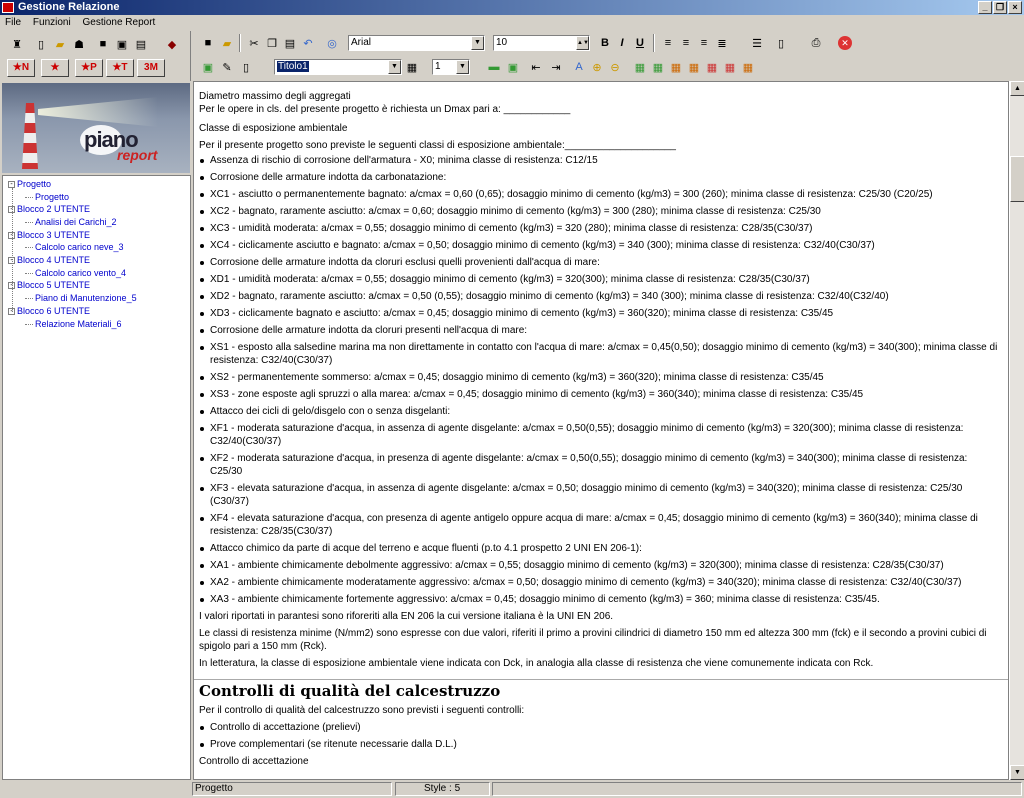  What do you see at coordinates (601, 679) in the screenshot?
I see `page-break` at bounding box center [601, 679].